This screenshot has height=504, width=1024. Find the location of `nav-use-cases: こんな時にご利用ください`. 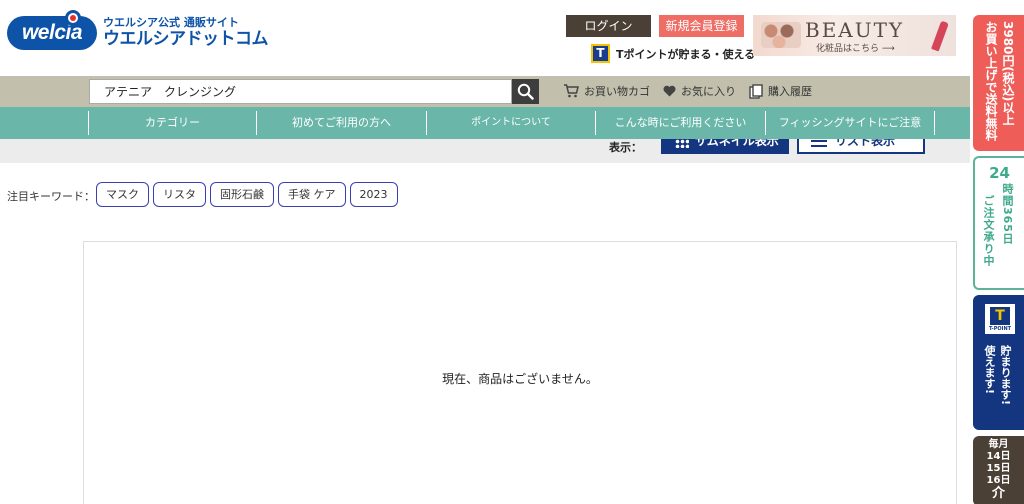

nav-use-cases: こんな時にご利用ください is located at coordinates (680, 123).